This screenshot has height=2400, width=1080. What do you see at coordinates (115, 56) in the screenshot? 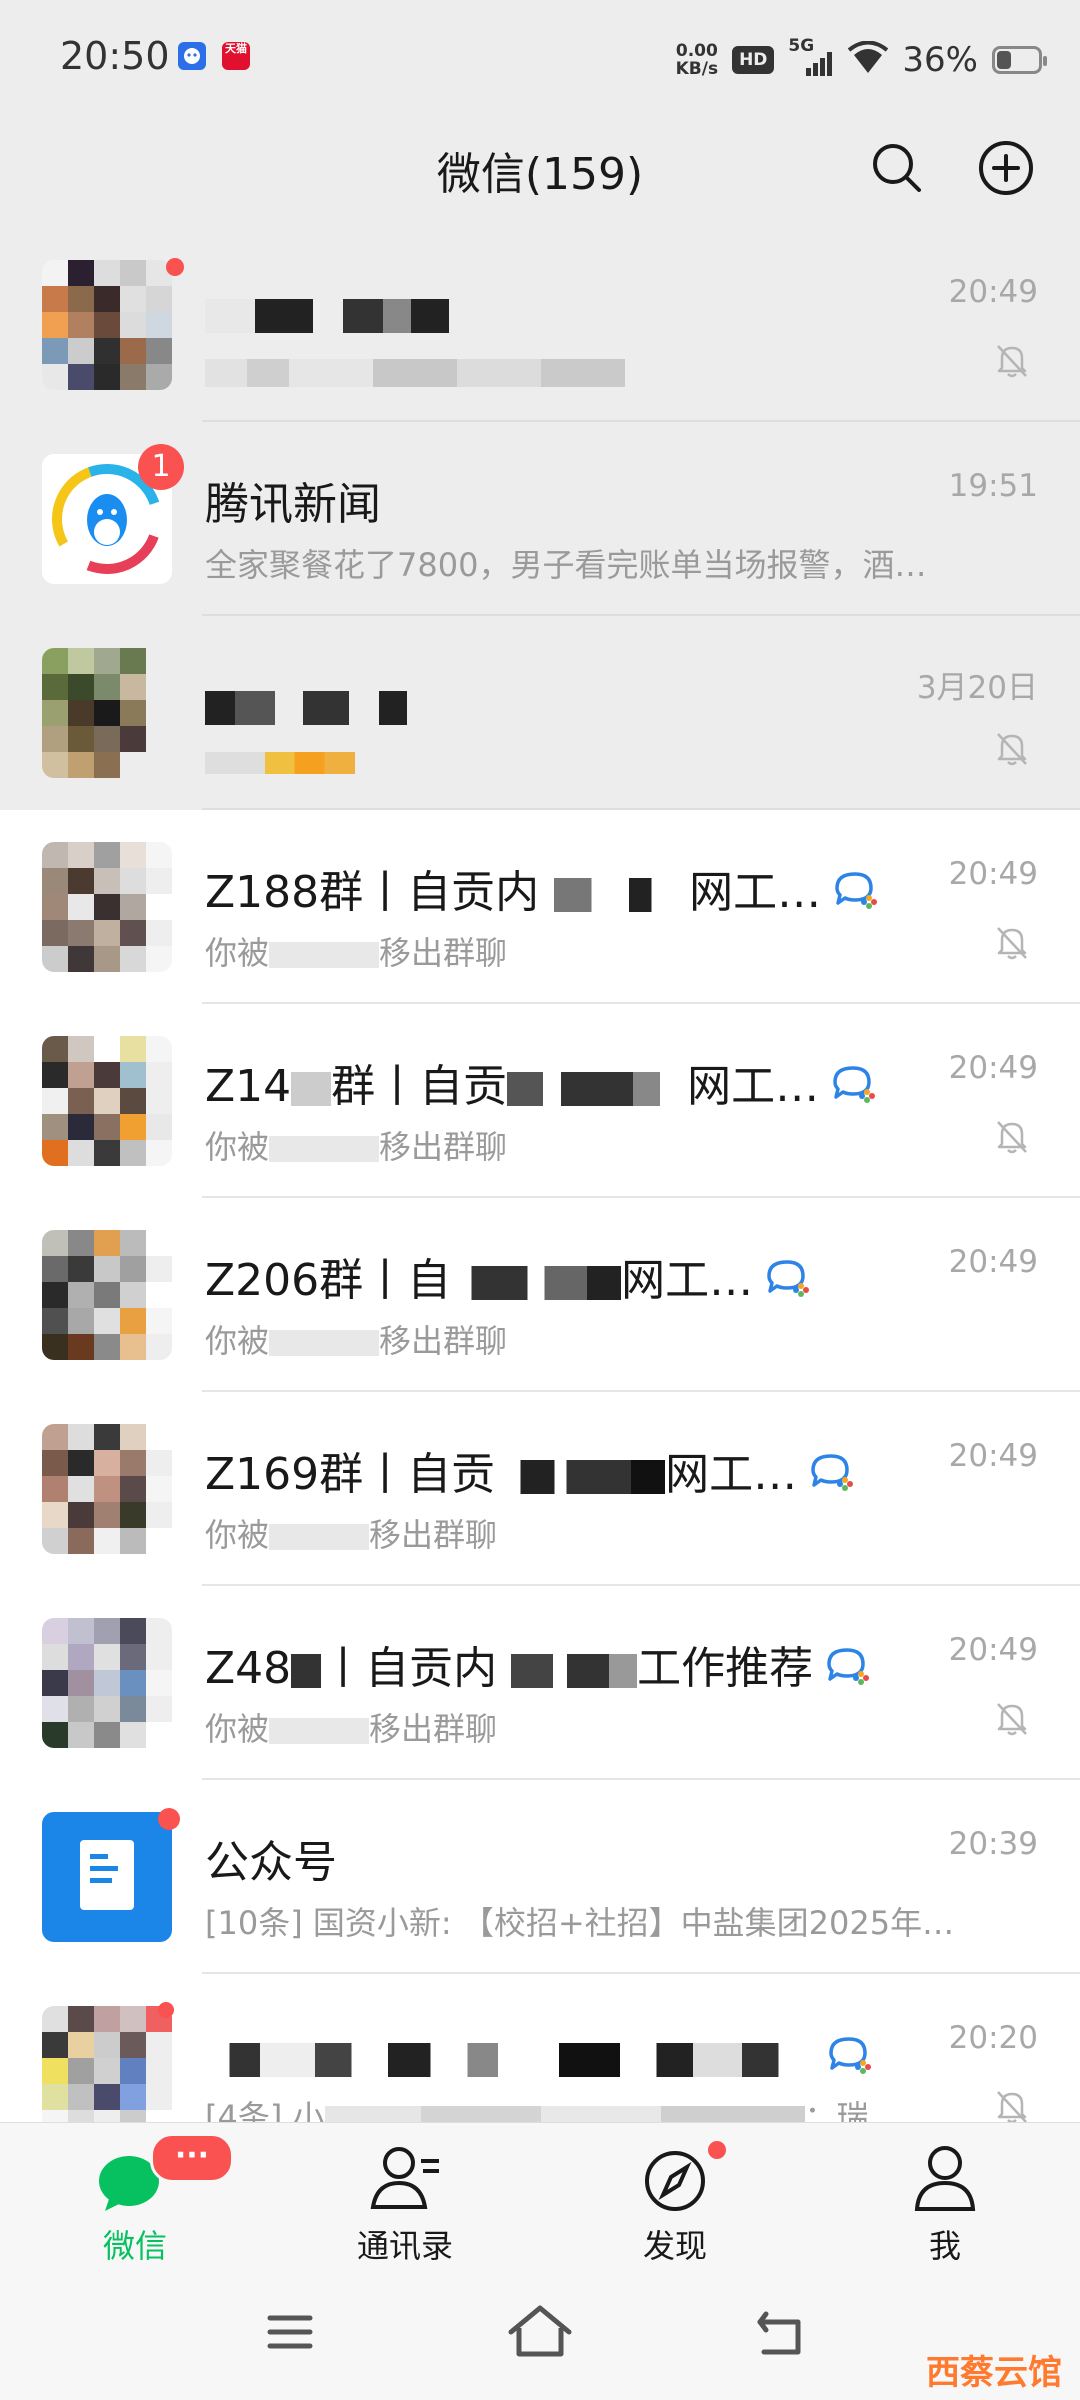
I see `status-time: 20:50` at bounding box center [115, 56].